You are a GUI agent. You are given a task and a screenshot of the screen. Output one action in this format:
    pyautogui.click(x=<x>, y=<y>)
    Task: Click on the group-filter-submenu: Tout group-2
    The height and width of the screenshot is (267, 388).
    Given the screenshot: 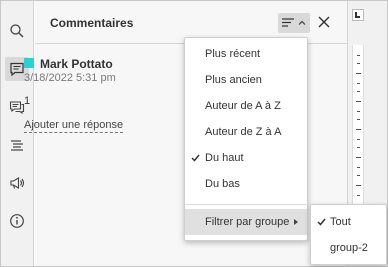 What is the action you would take?
    pyautogui.click(x=348, y=234)
    